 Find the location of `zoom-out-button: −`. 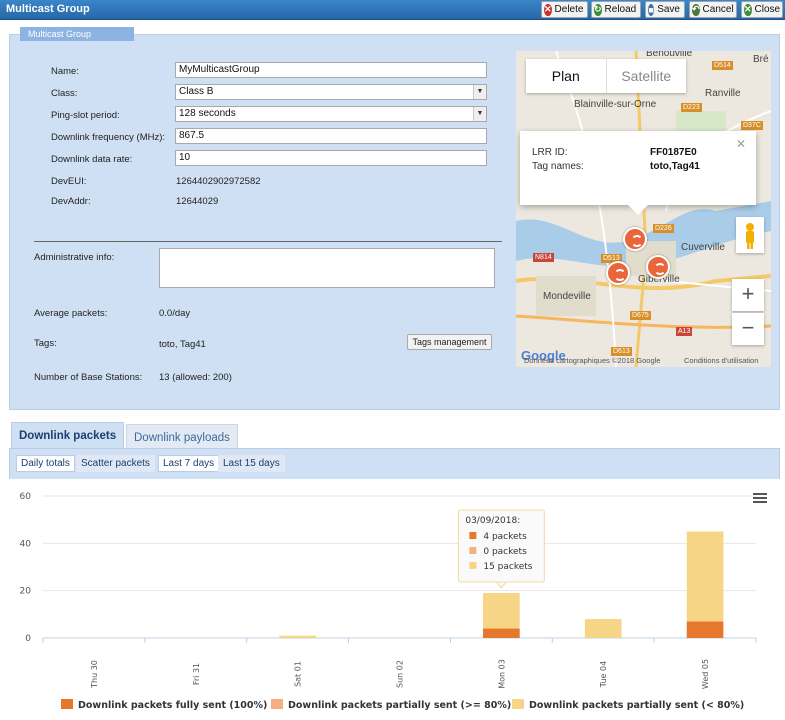

zoom-out-button: − is located at coordinates (748, 329).